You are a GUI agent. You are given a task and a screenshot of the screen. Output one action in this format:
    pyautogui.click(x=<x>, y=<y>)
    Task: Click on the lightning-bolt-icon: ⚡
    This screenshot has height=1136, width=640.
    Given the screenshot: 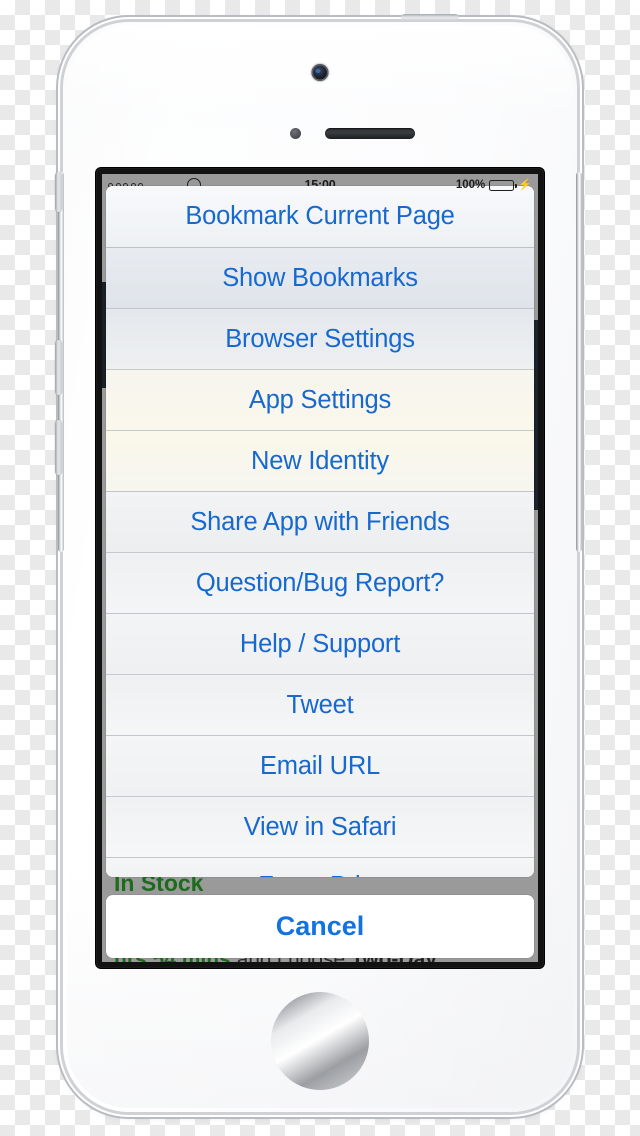 What is the action you would take?
    pyautogui.click(x=525, y=184)
    